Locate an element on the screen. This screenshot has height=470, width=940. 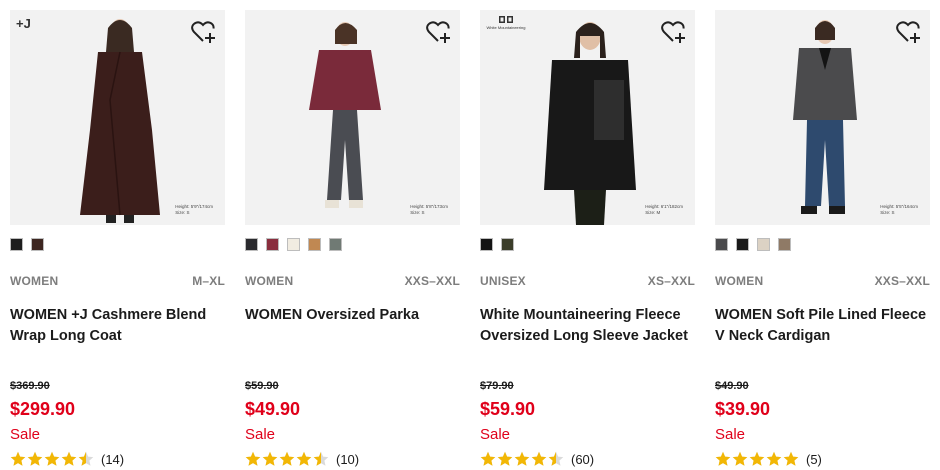
product-meta: WOMEN M–XL is located at coordinates (117, 281).